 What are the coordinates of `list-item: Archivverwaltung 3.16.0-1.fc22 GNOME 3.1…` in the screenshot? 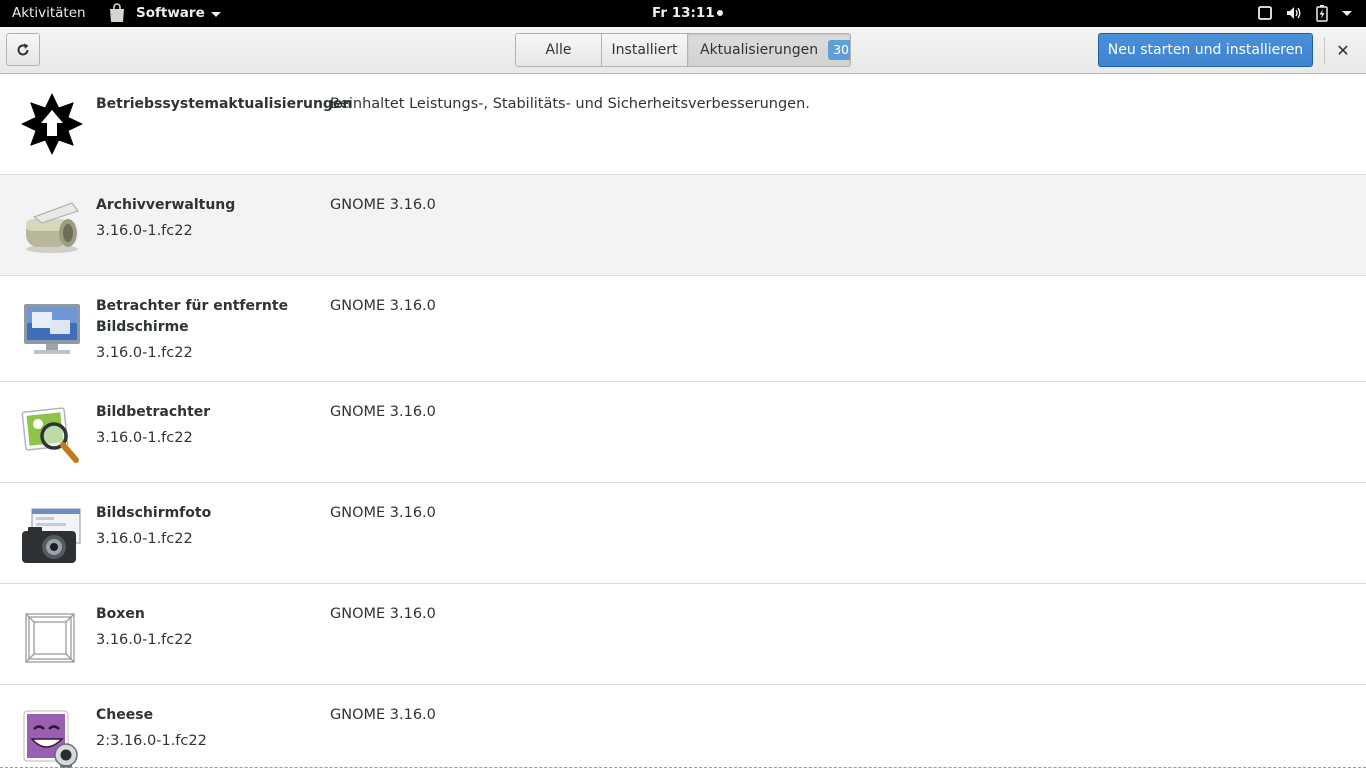 It's located at (683, 225).